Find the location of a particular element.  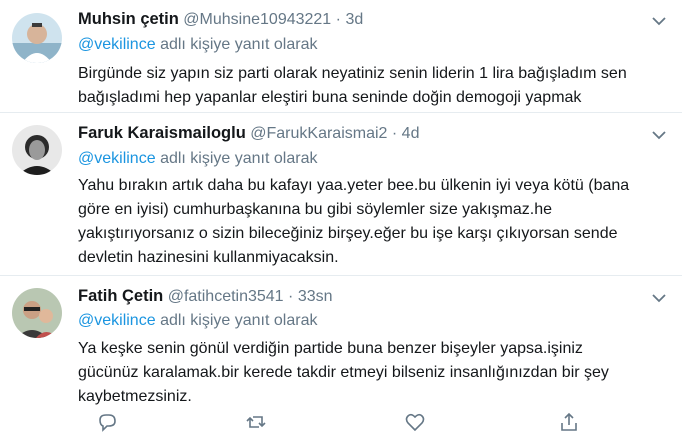

tweet-timestamp: 33sn is located at coordinates (315, 296).